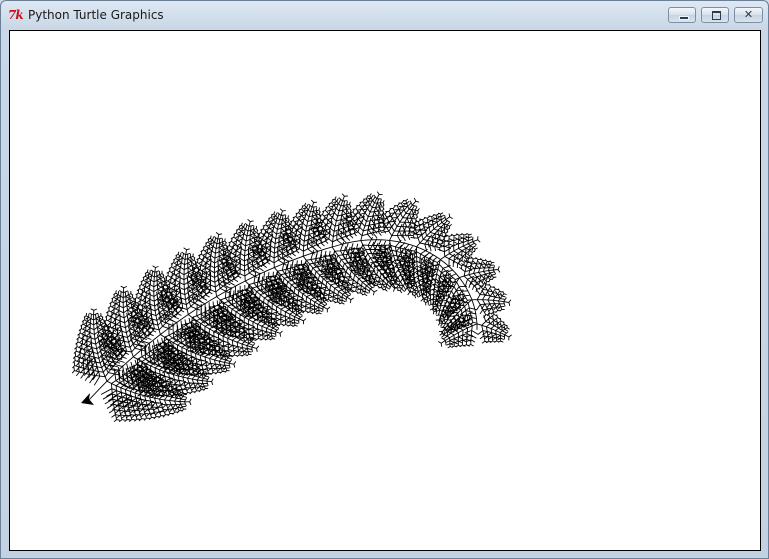 This screenshot has height=559, width=769. I want to click on window-title: Python Turtle Graphics, so click(96, 15).